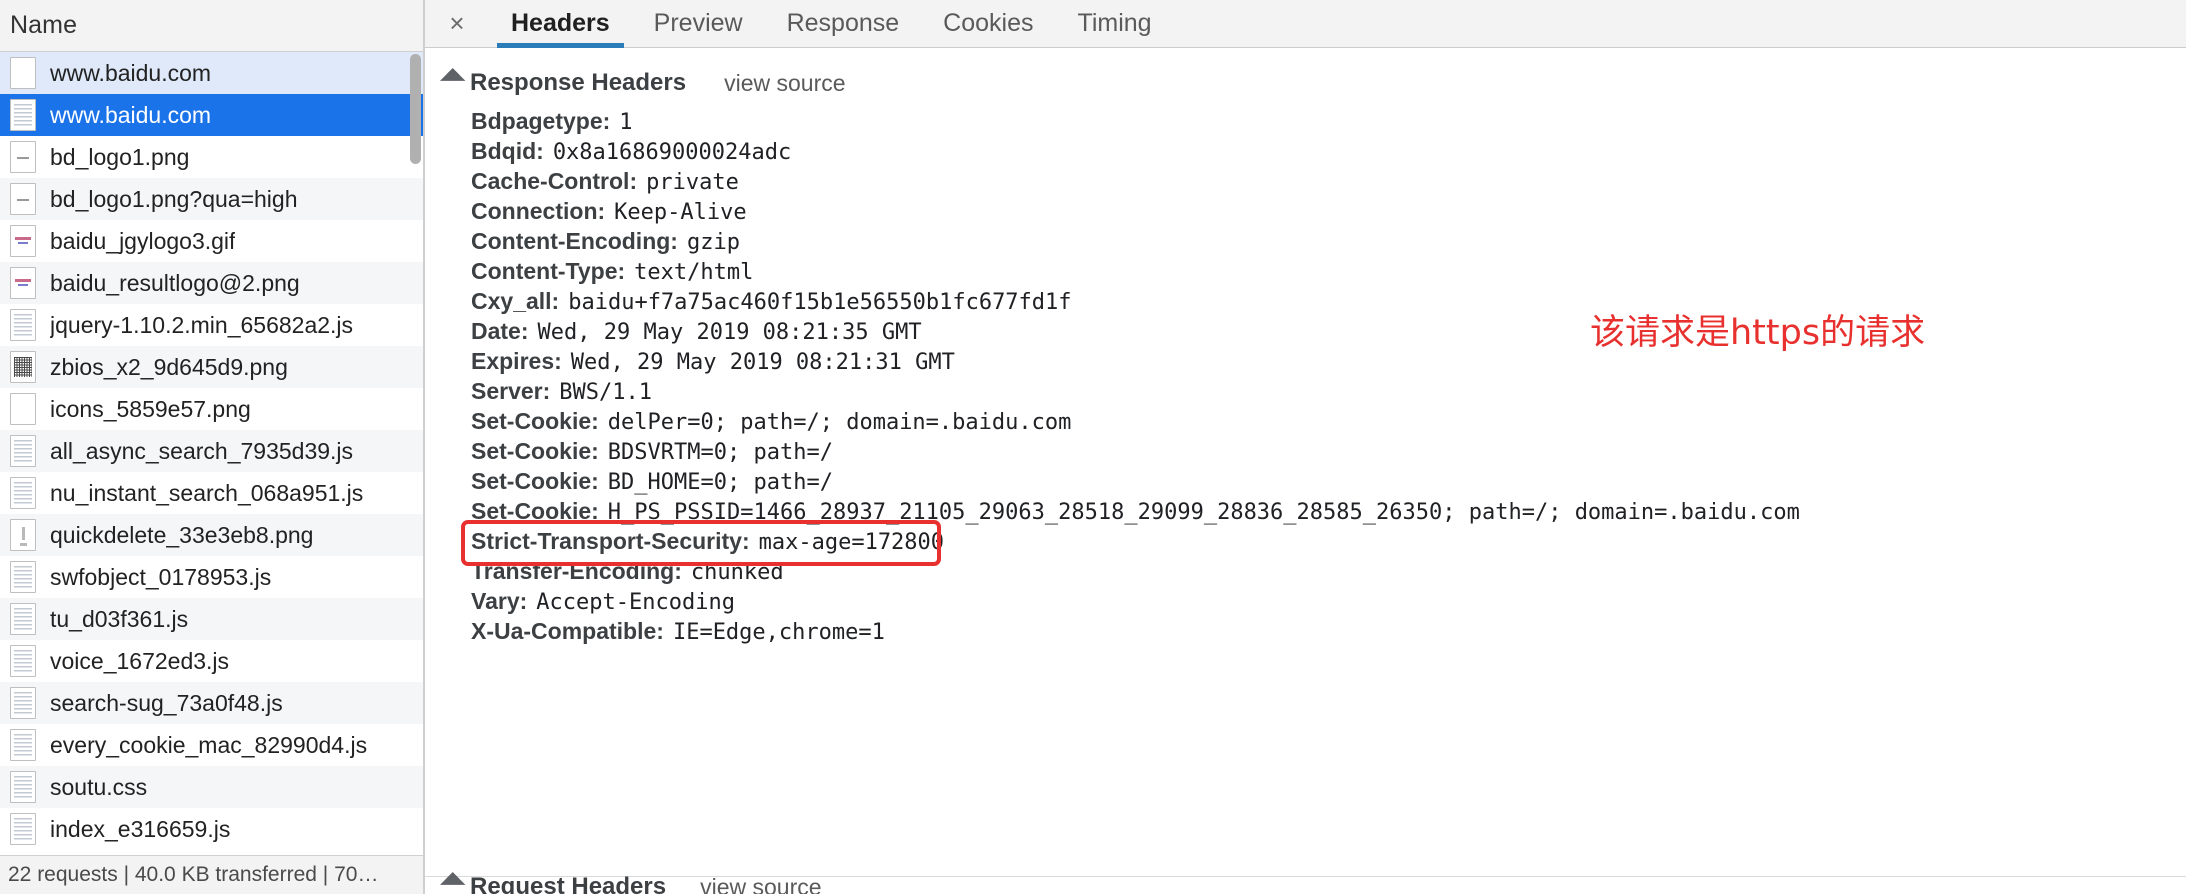 The width and height of the screenshot is (2186, 894). Describe the element at coordinates (692, 182) in the screenshot. I see `header-value: private` at that location.